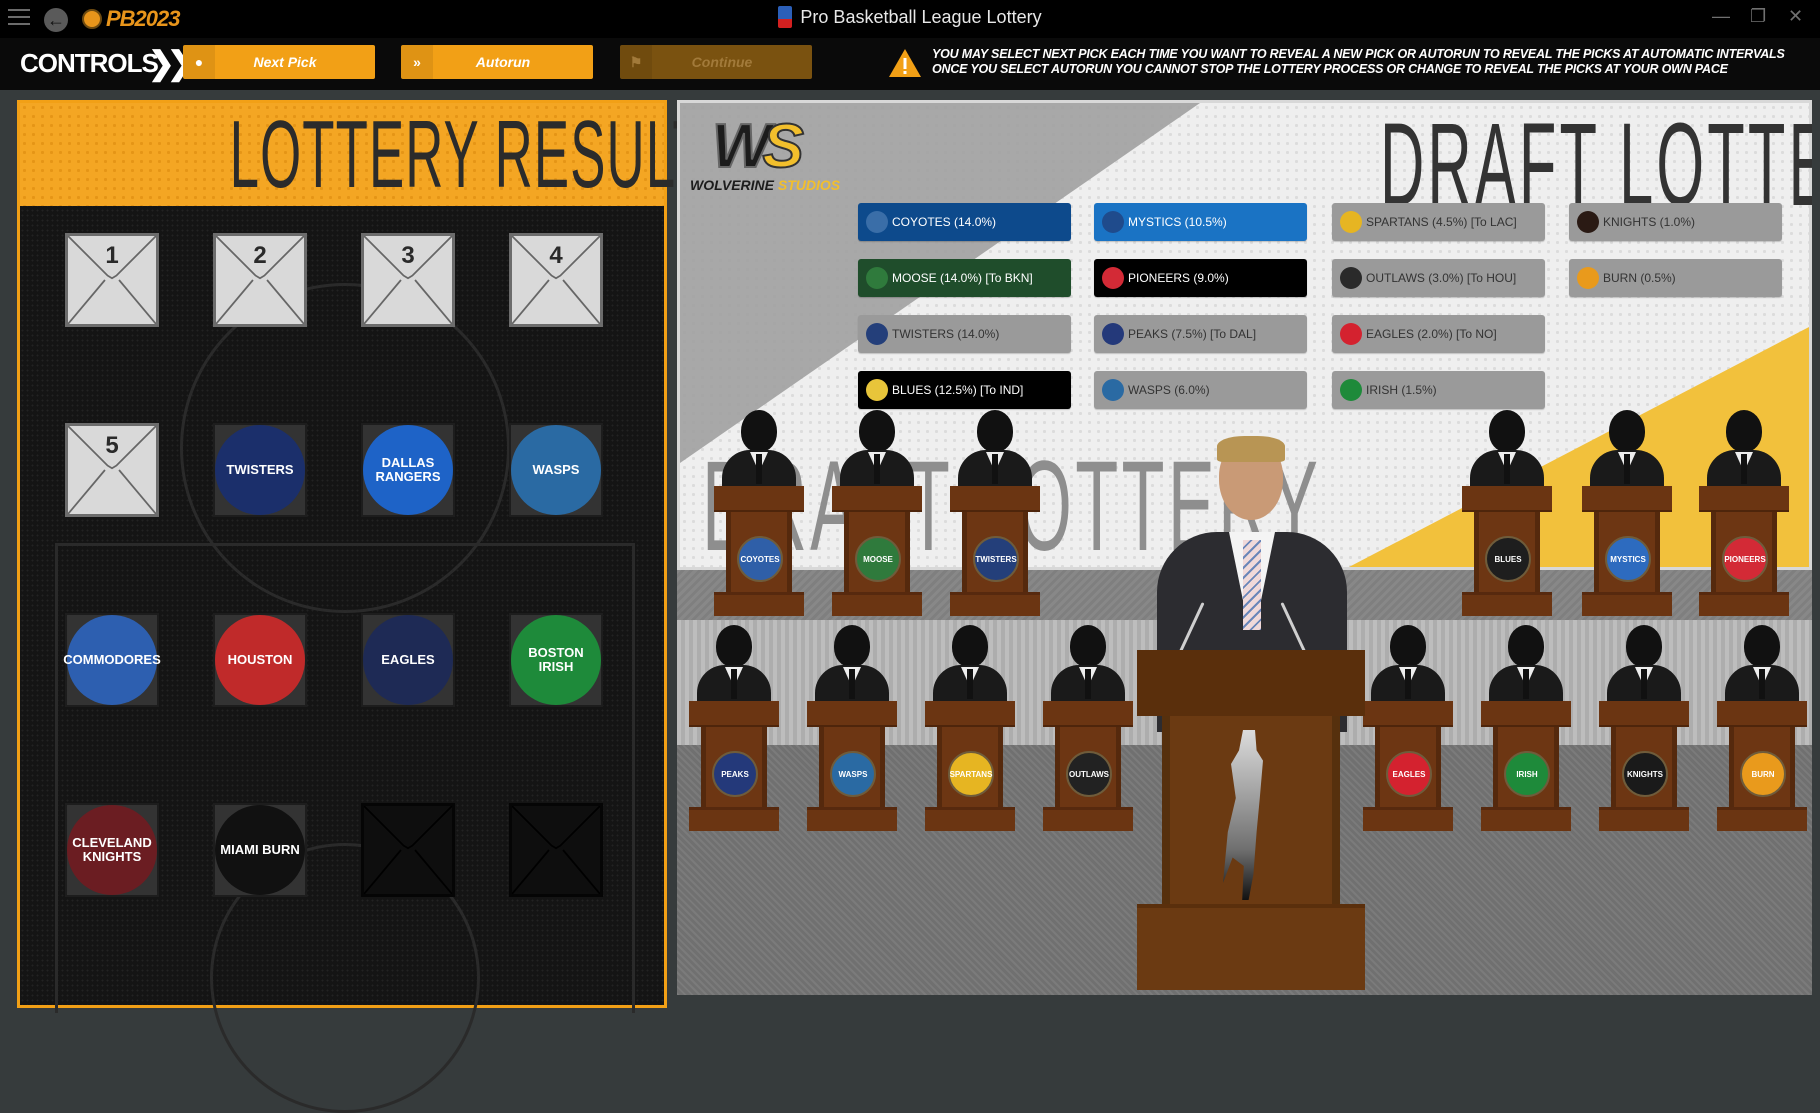  What do you see at coordinates (785, 17) in the screenshot?
I see `league-icon` at bounding box center [785, 17].